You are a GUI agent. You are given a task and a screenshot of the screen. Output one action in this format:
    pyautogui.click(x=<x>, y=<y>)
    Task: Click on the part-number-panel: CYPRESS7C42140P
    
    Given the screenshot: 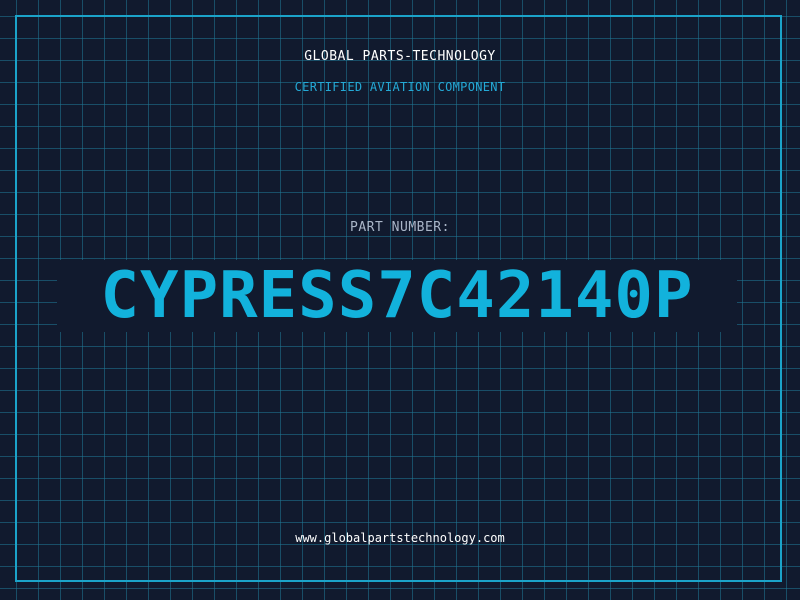 What is the action you would take?
    pyautogui.click(x=397, y=296)
    